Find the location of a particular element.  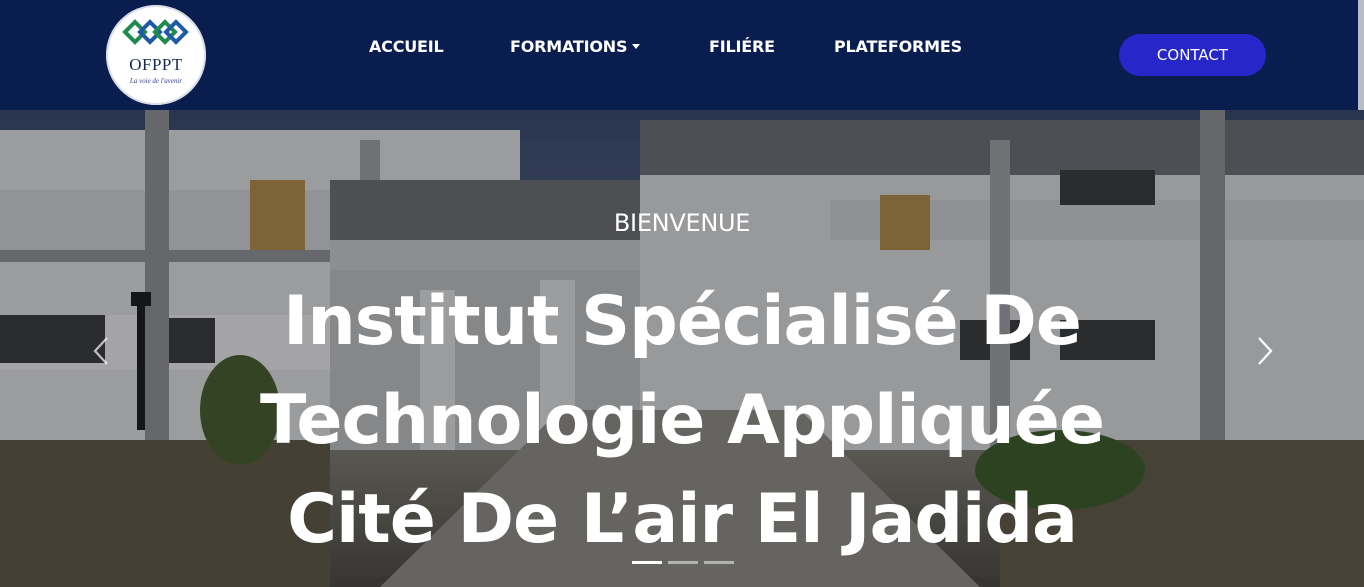

nav-item-label: PLATEFORMES is located at coordinates (898, 46).